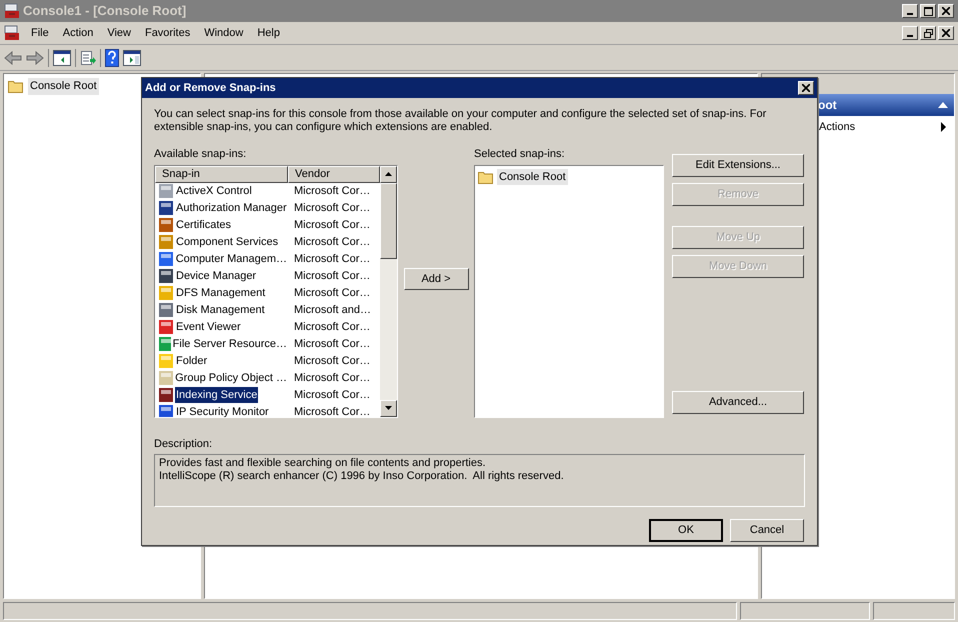 This screenshot has width=958, height=622. Describe the element at coordinates (203, 225) in the screenshot. I see `snap-in-name: Certificates` at that location.